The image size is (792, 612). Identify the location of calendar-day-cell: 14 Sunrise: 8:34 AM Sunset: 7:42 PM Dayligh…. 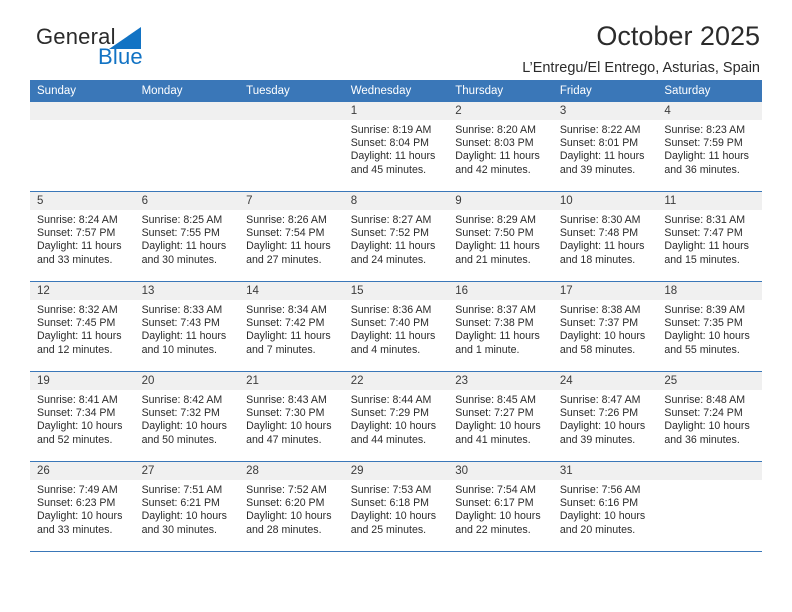
(291, 326).